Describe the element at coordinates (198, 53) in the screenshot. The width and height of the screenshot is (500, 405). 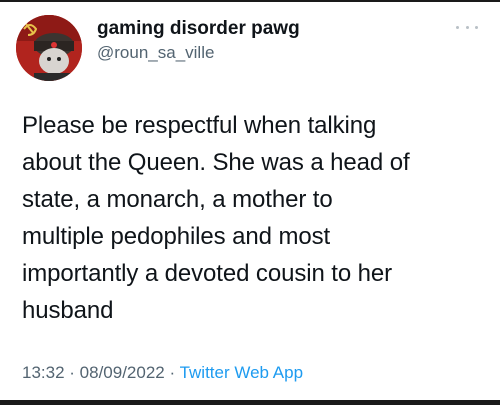
I see `author-handle: @roun_sa_ville` at that location.